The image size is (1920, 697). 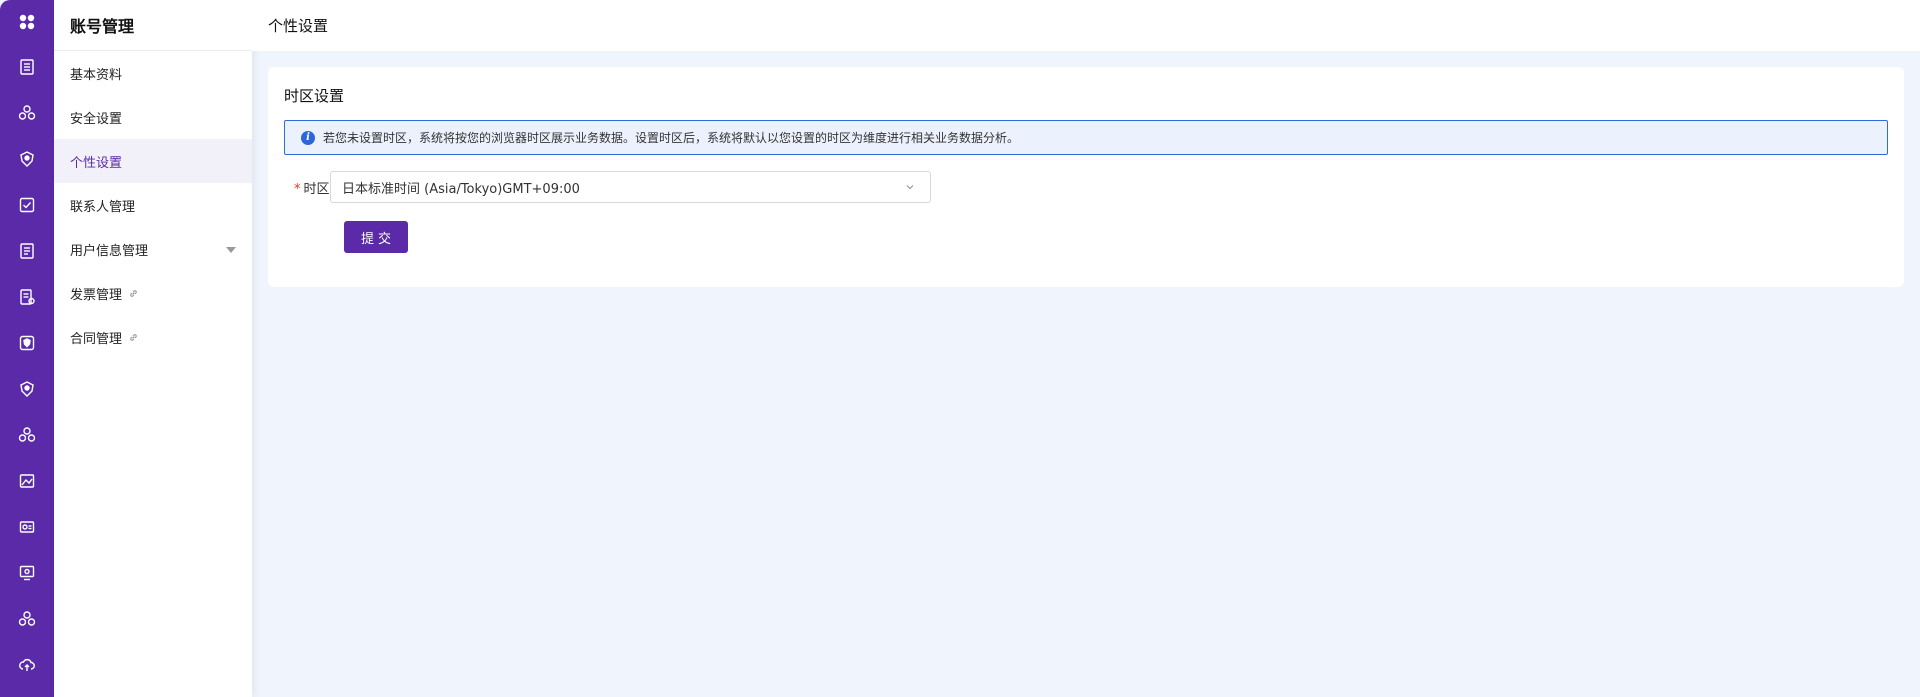 I want to click on monitor-icon, so click(x=27, y=573).